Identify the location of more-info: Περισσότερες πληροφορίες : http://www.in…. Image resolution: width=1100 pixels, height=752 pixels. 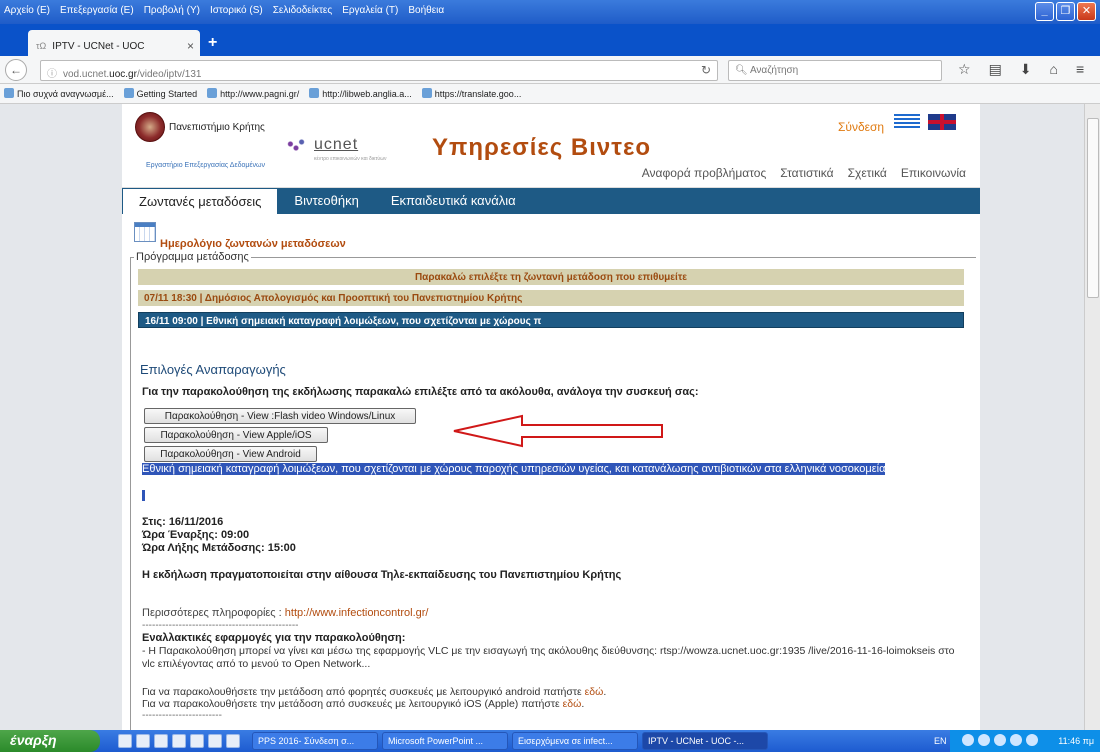
(285, 613).